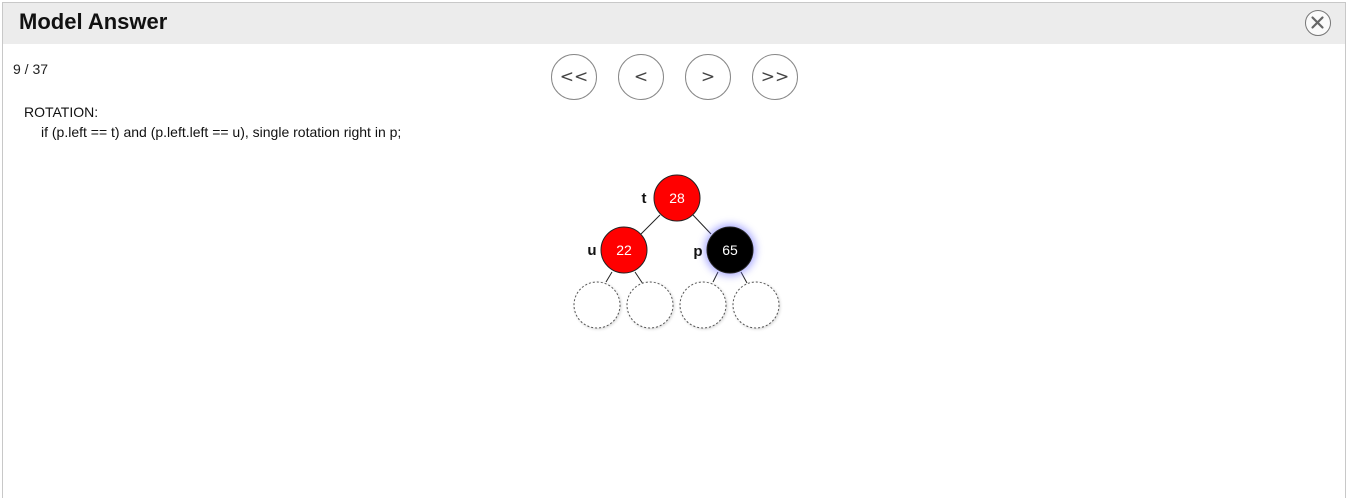  What do you see at coordinates (609, 277) in the screenshot?
I see `edge-22-left` at bounding box center [609, 277].